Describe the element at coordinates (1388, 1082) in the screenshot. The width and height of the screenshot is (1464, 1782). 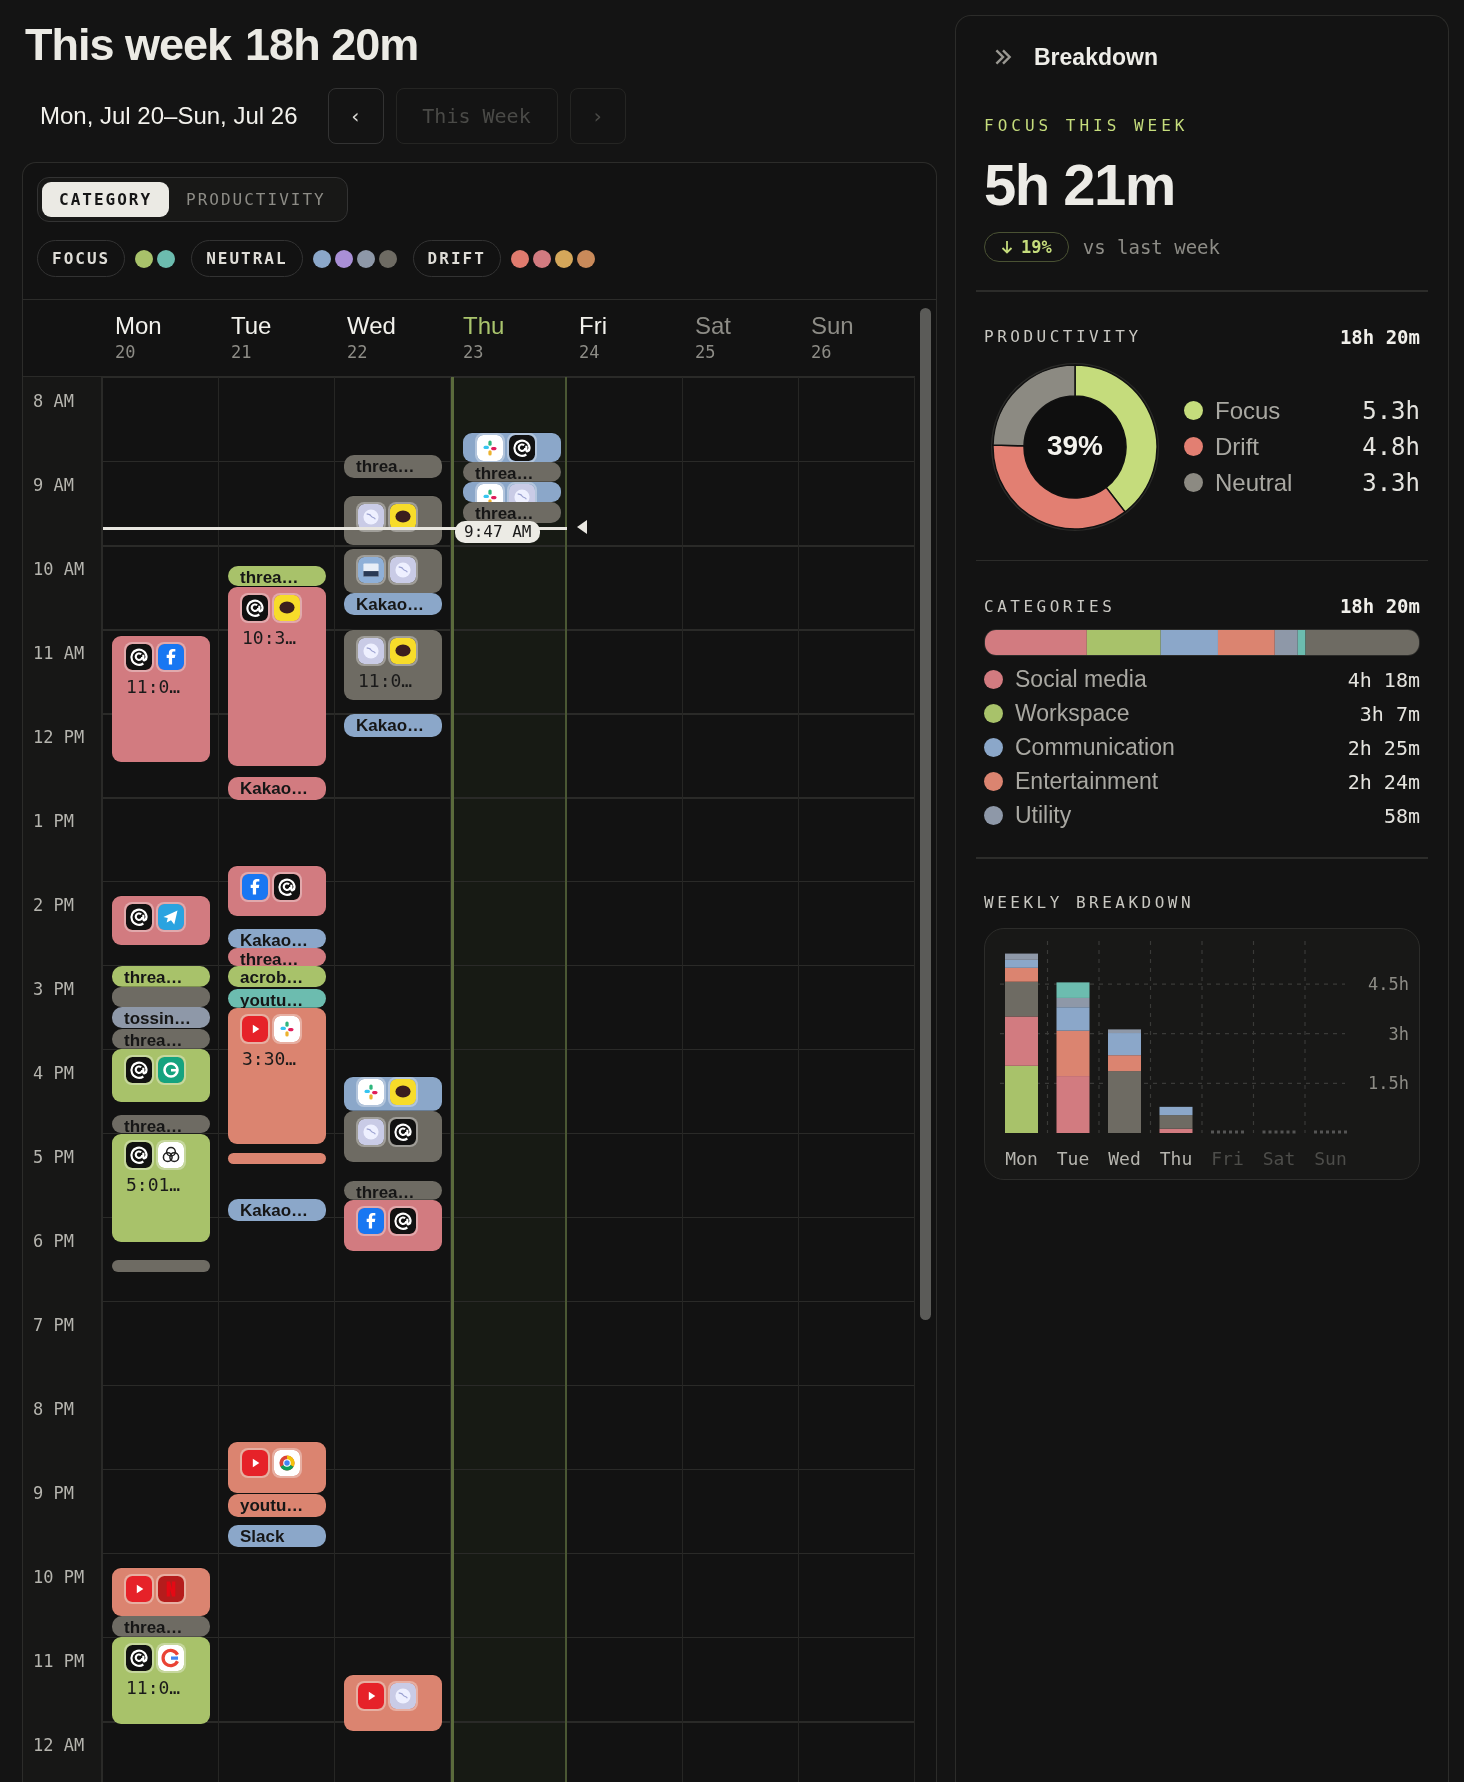
I see `axis-tick-label: 1.5h` at that location.